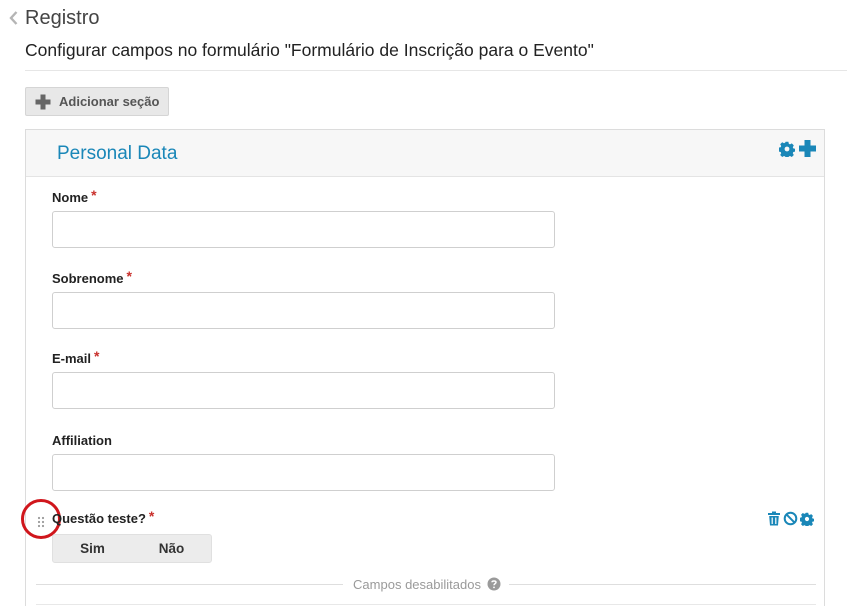 The width and height of the screenshot is (847, 606). What do you see at coordinates (62, 17) in the screenshot?
I see `page-title: Registro` at bounding box center [62, 17].